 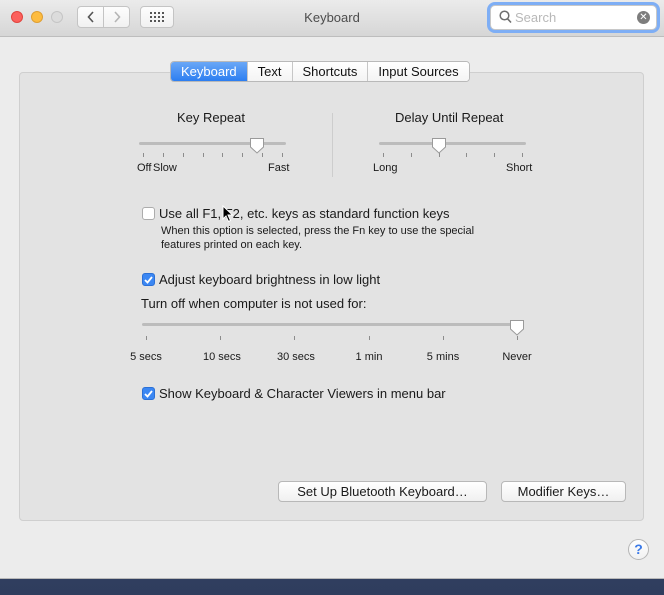 What do you see at coordinates (638, 549) in the screenshot?
I see `help-button: ?` at bounding box center [638, 549].